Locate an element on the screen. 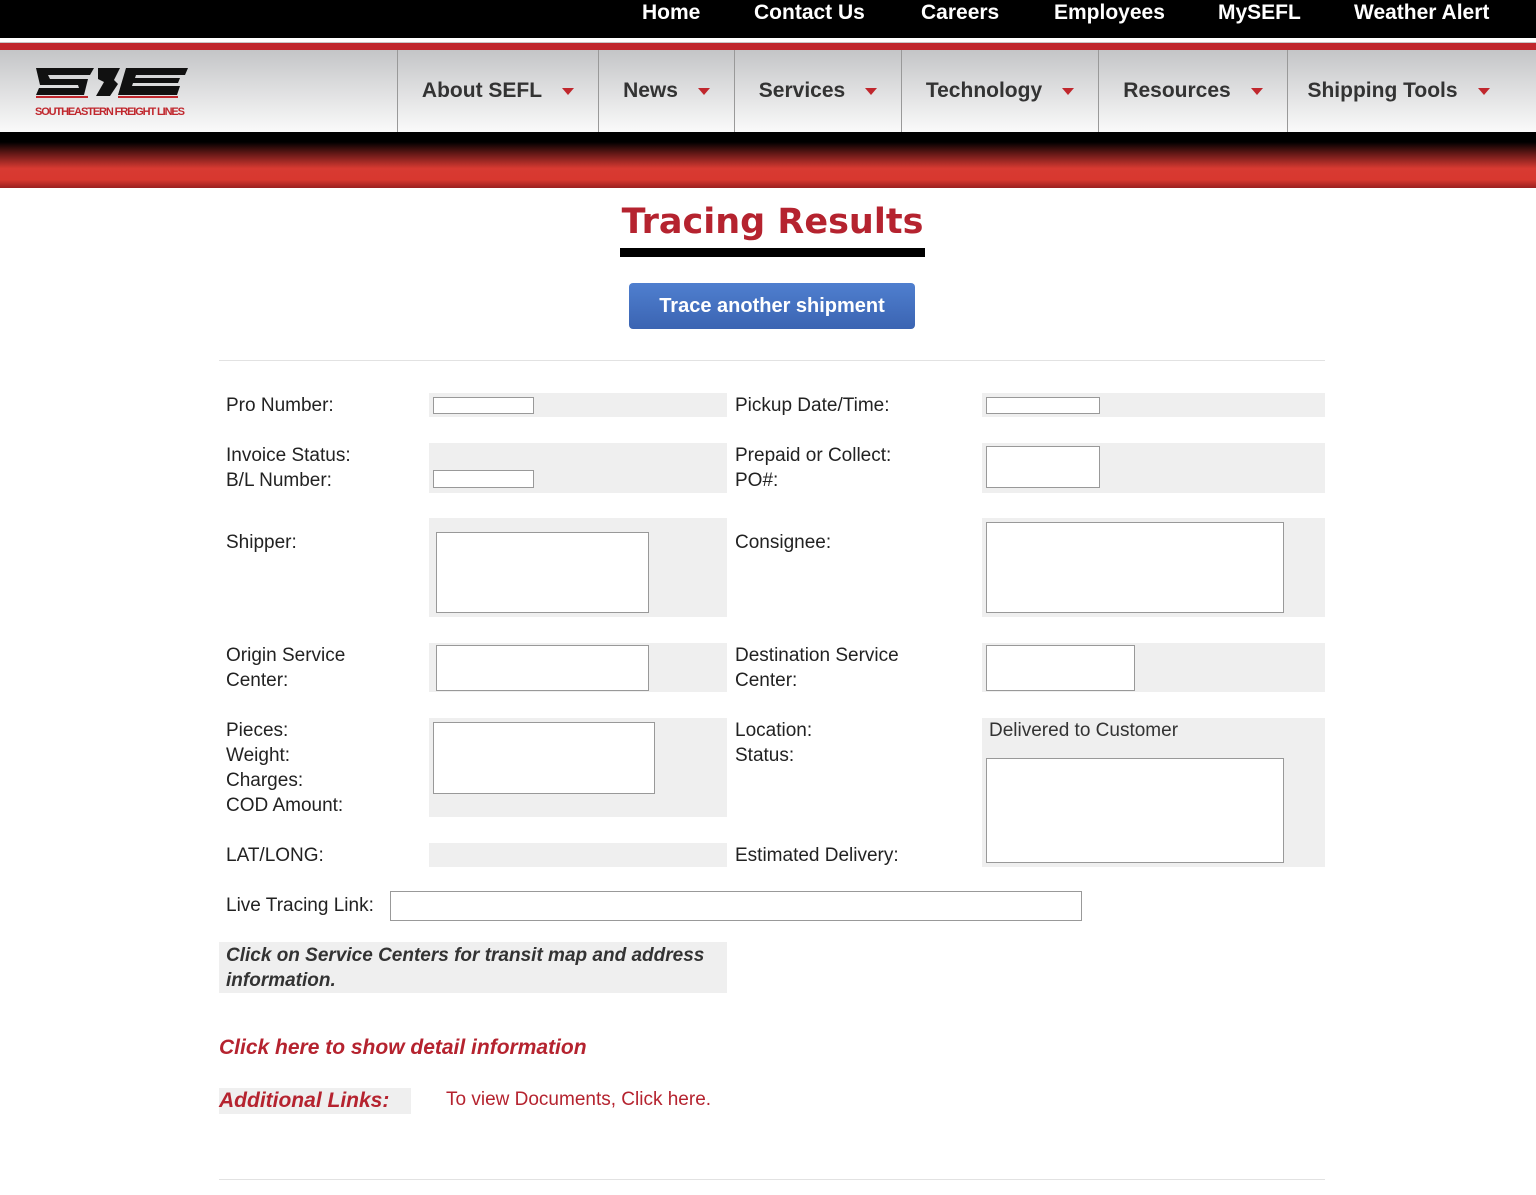 The width and height of the screenshot is (1536, 1195). additional-links-label: Additional Links: is located at coordinates (304, 1100).